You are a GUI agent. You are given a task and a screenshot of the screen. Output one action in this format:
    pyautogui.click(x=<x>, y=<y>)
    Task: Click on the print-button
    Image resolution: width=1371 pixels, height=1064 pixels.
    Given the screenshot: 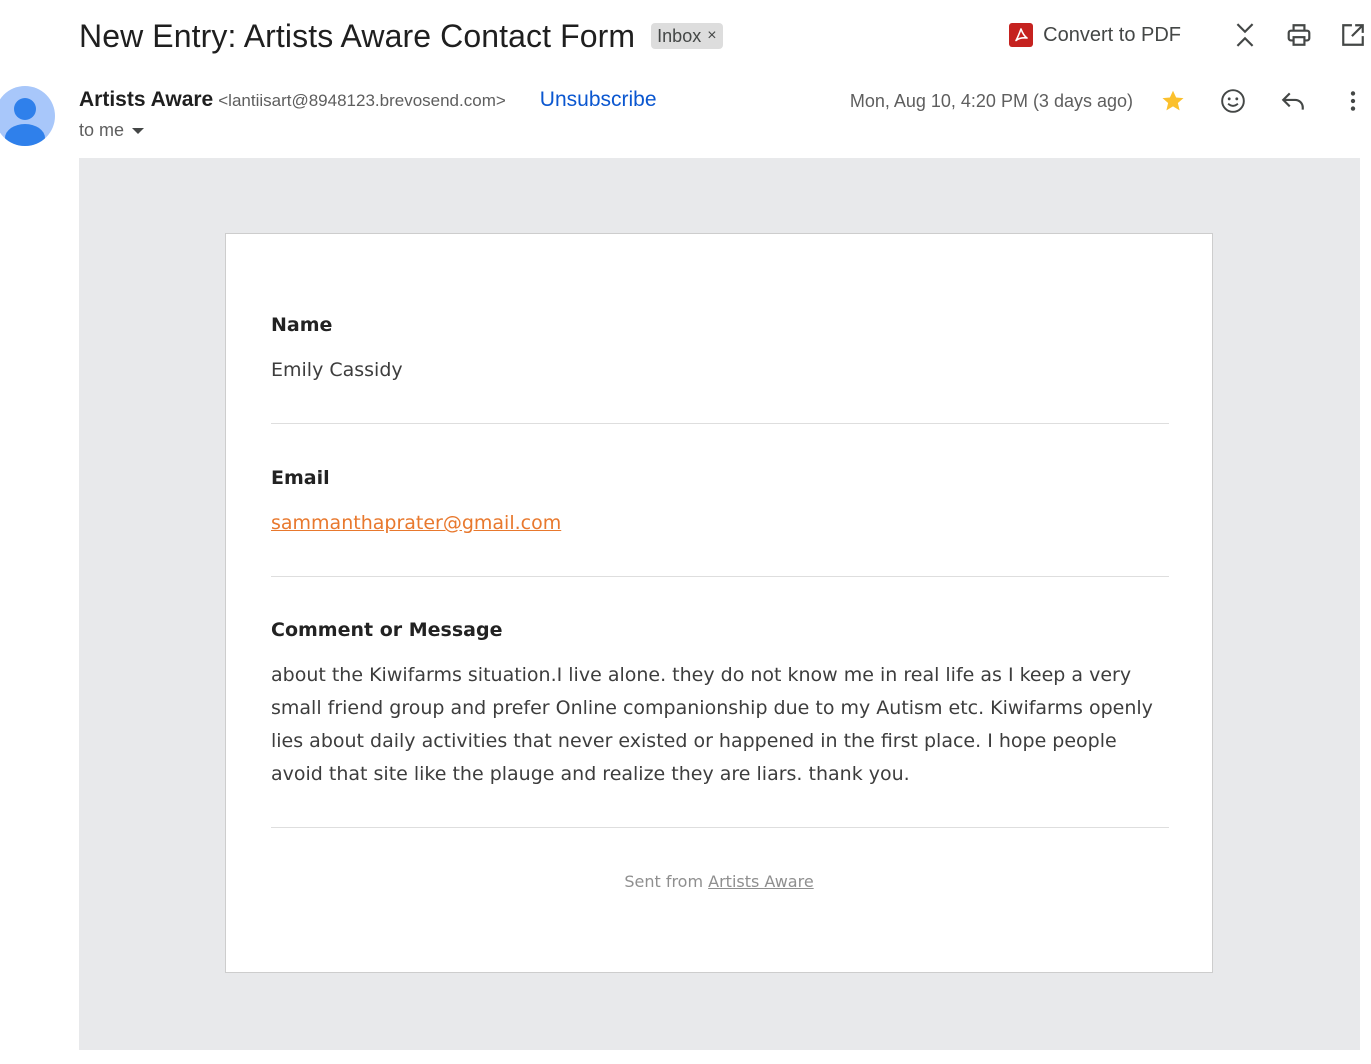 What is the action you would take?
    pyautogui.click(x=1299, y=35)
    